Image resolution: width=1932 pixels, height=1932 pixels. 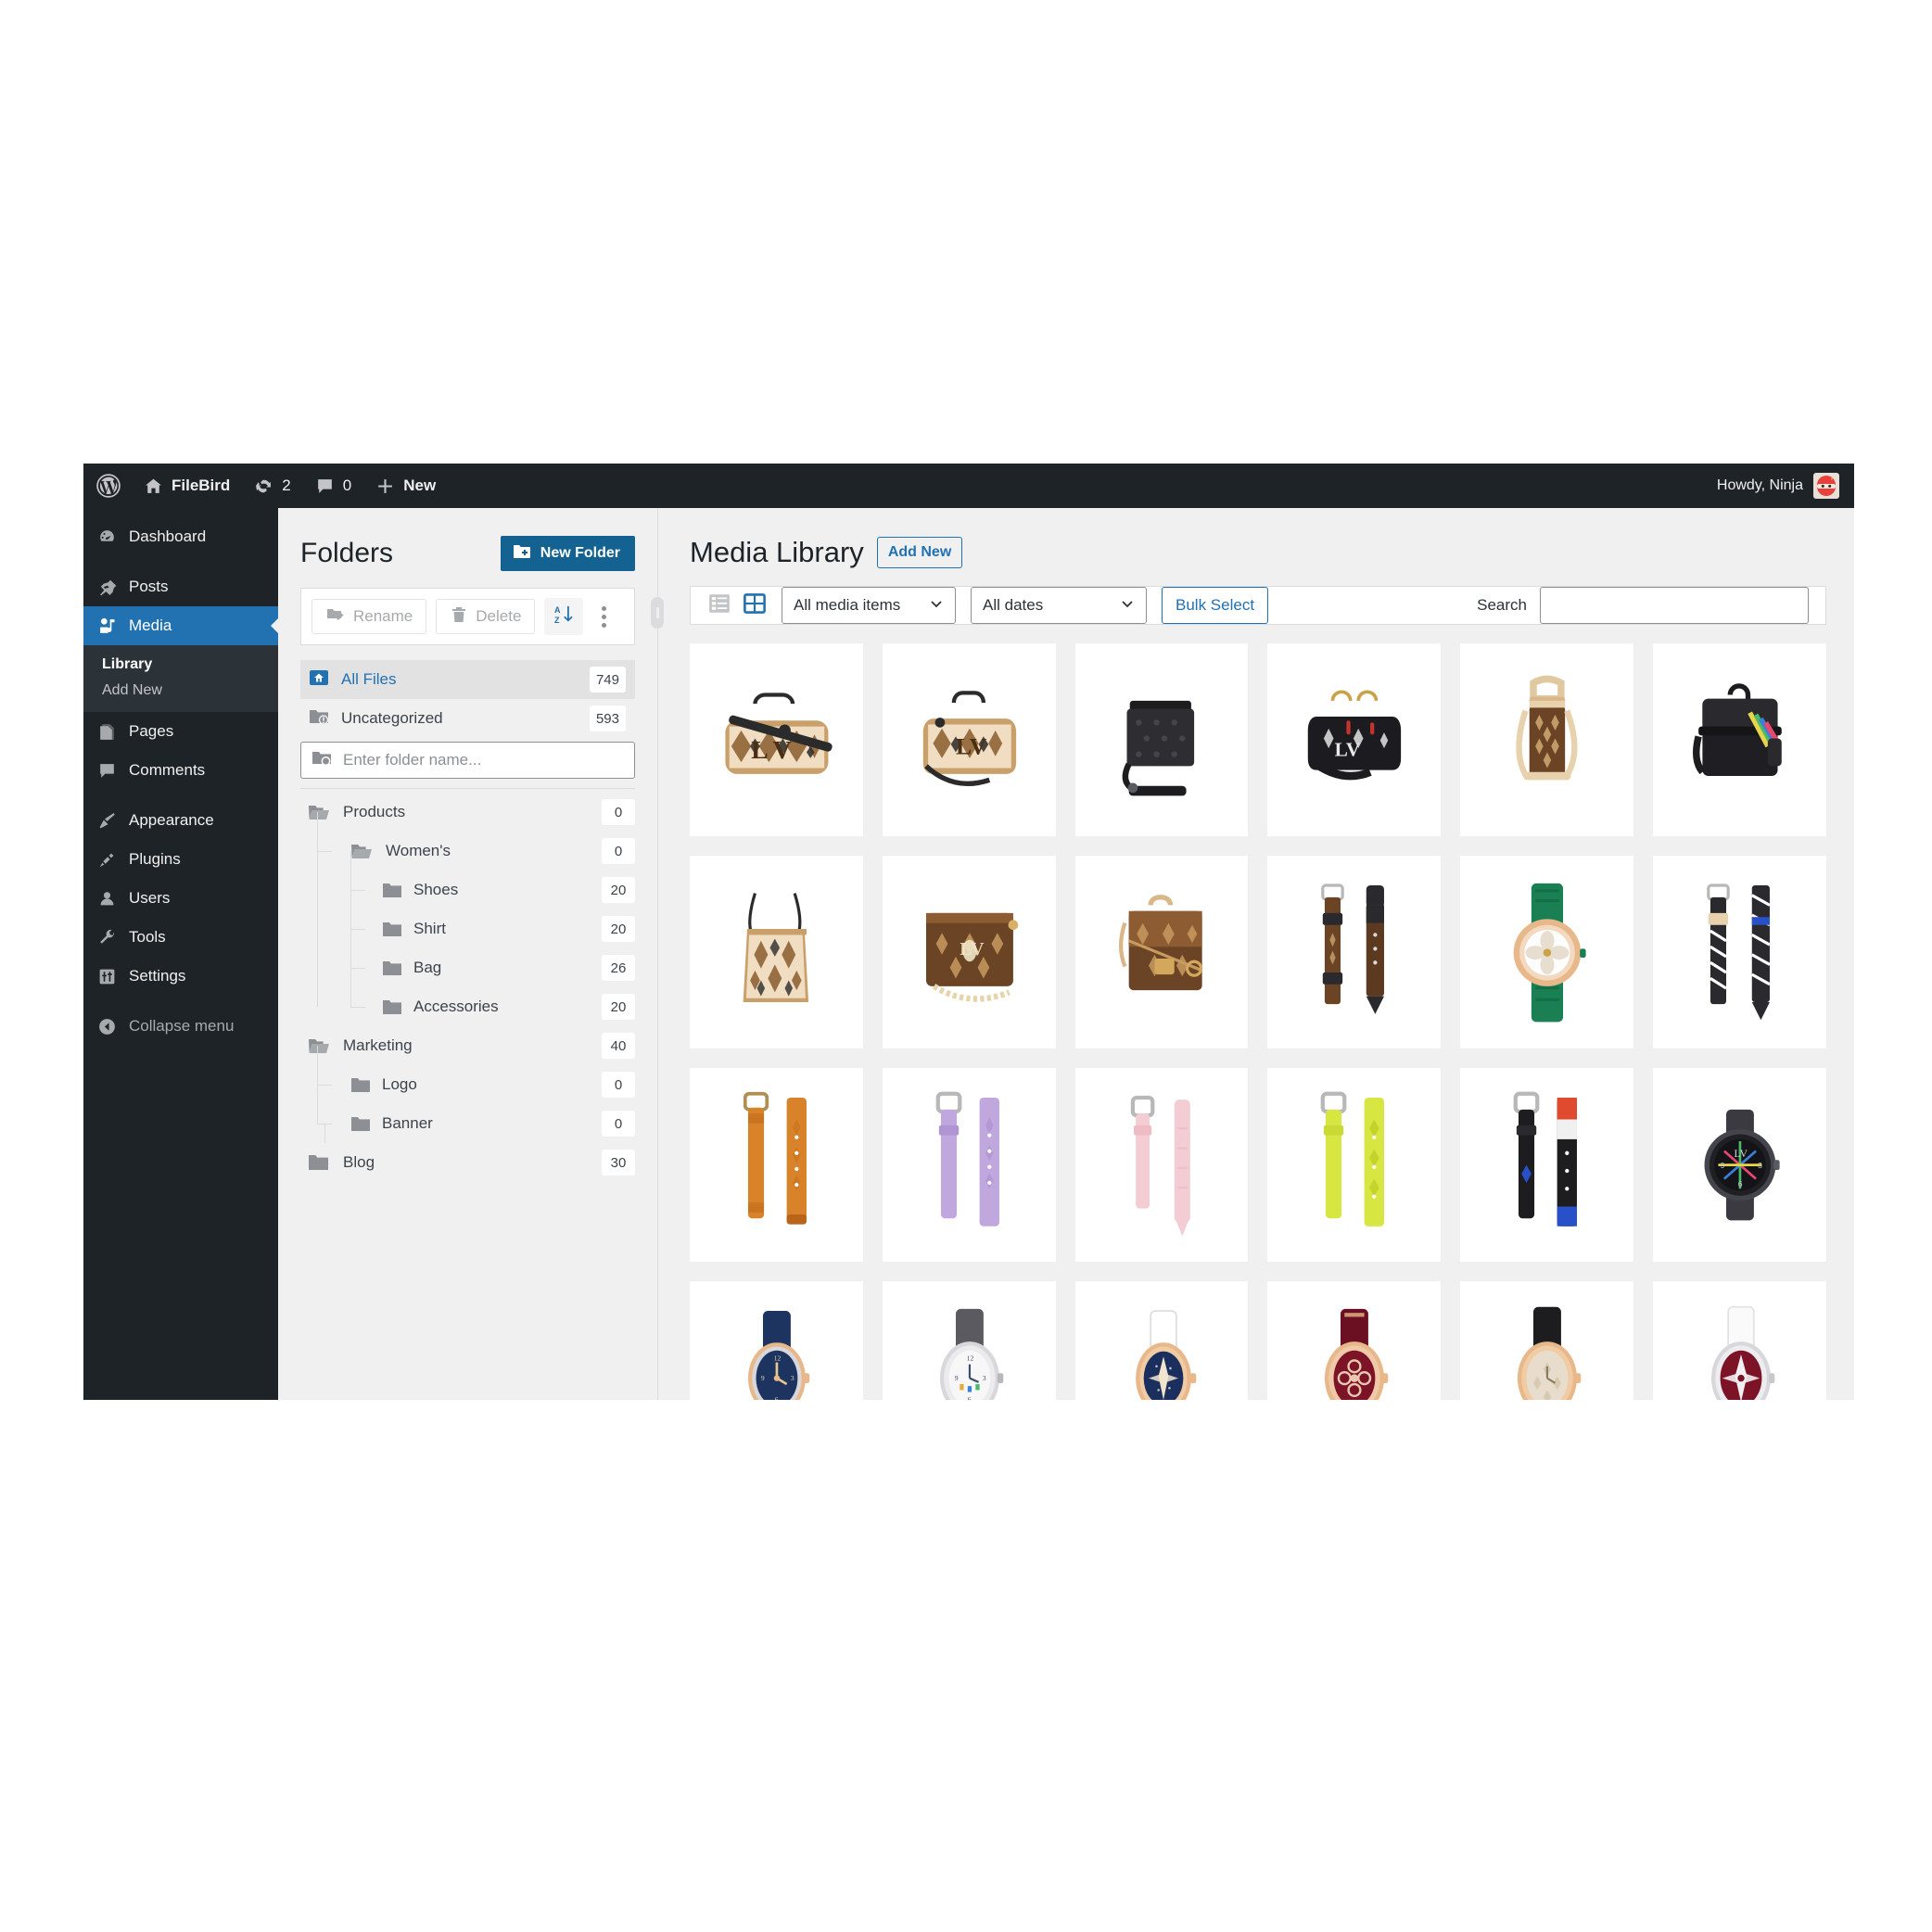 I want to click on add-new-button: Add New, so click(x=919, y=552).